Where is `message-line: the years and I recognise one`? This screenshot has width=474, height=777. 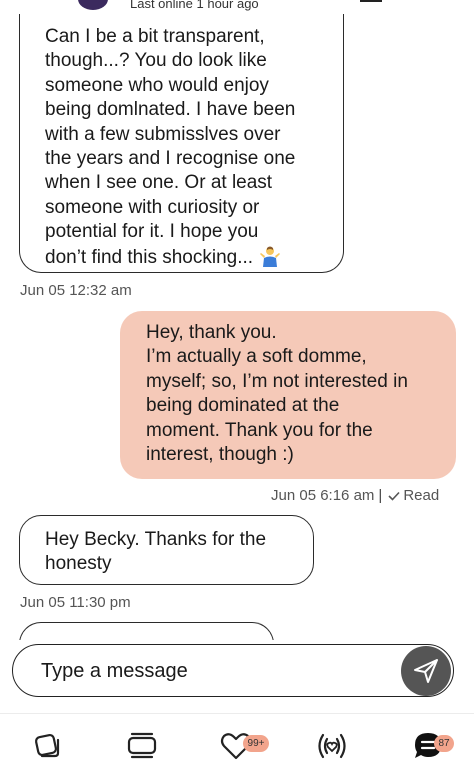
message-line: the years and I recognise one is located at coordinates (170, 159).